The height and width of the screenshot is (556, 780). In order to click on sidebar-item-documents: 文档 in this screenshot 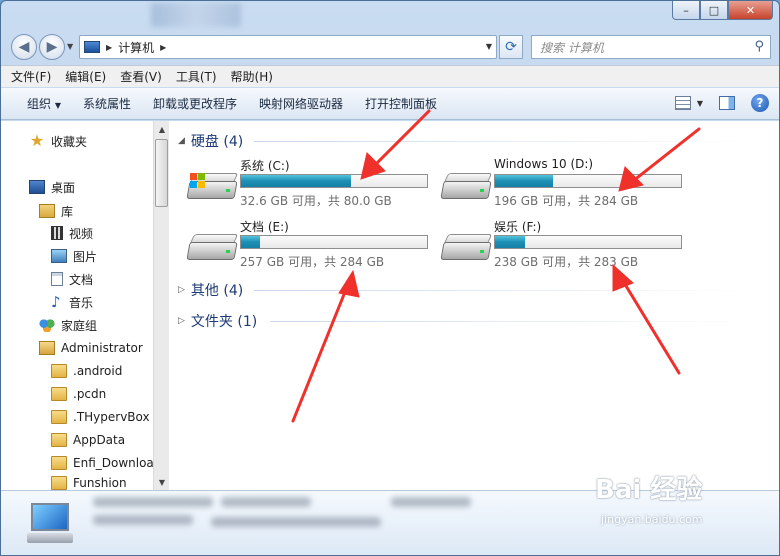, I will do `click(72, 279)`.